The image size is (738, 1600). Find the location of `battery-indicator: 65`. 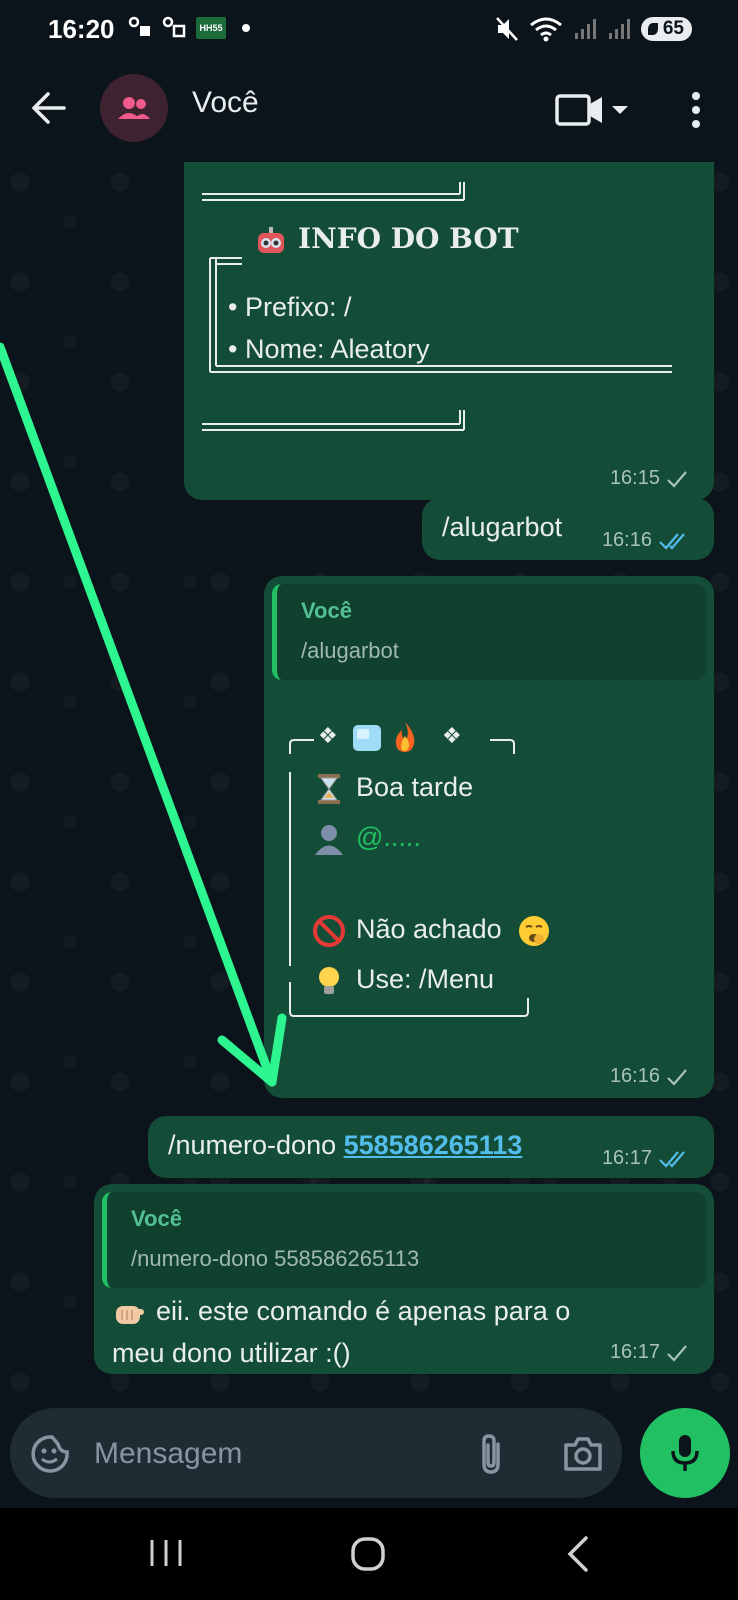

battery-indicator: 65 is located at coordinates (666, 29).